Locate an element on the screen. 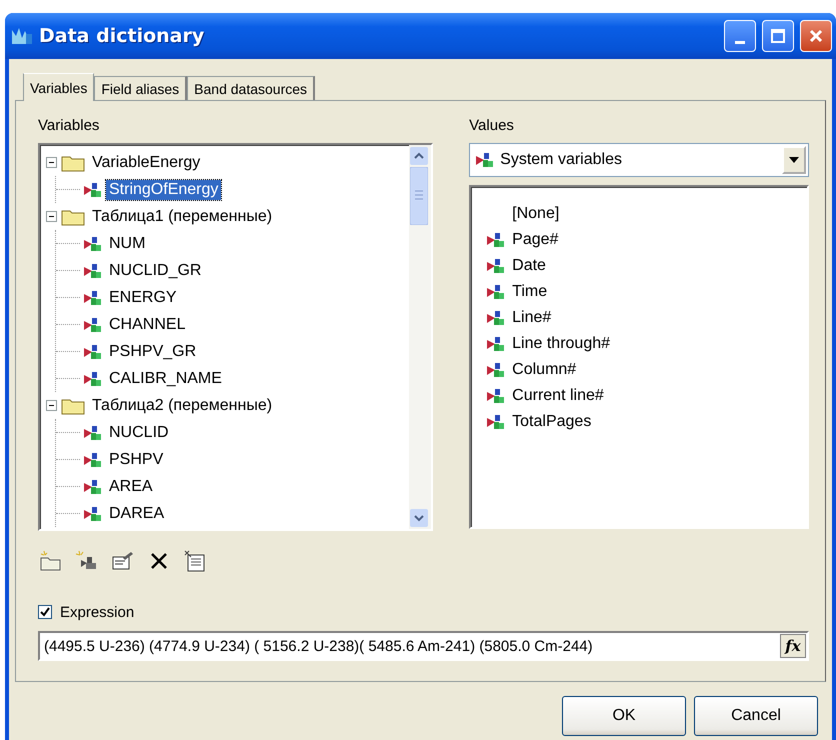  dialog-button: OK is located at coordinates (624, 716).